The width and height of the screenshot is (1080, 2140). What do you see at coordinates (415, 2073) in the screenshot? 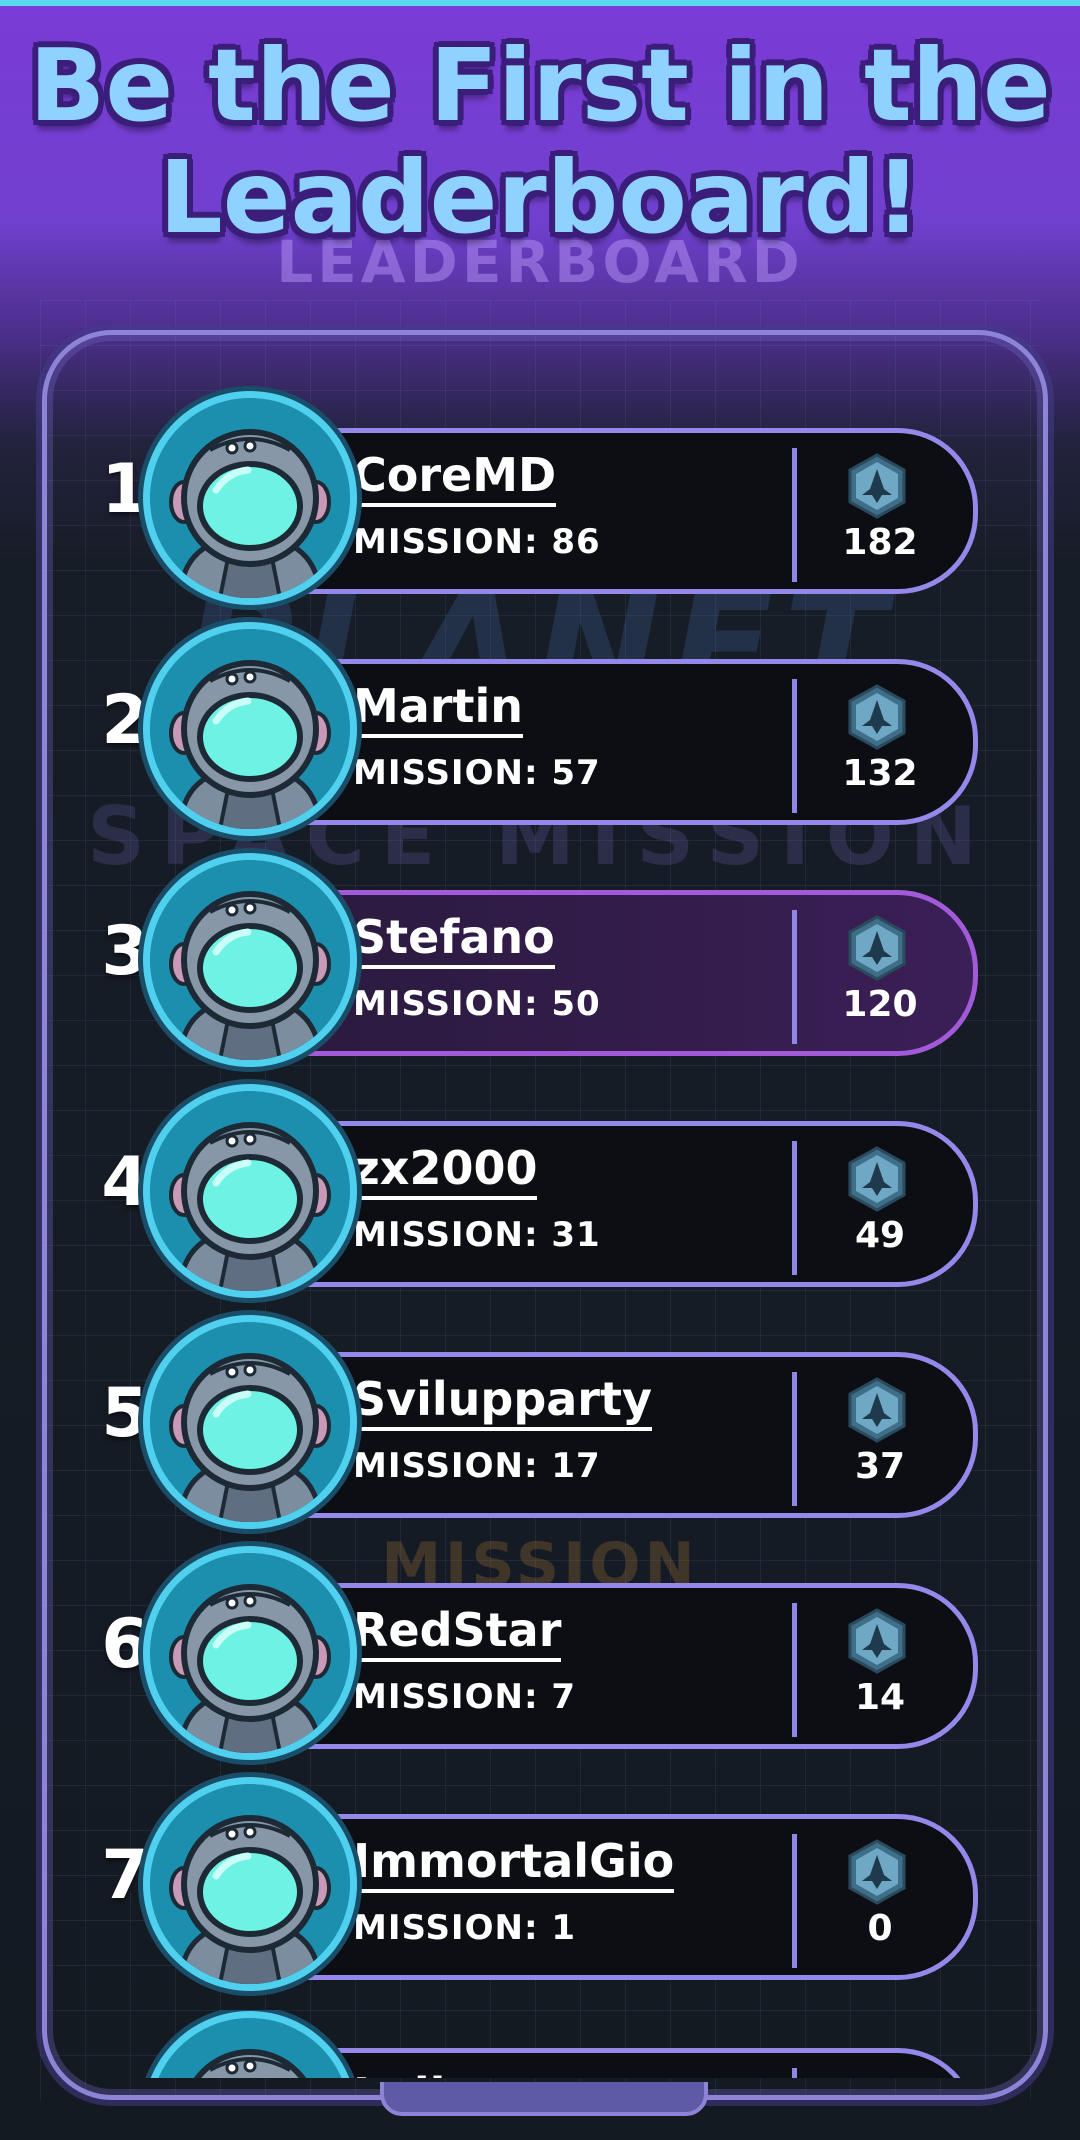
I see `player-name: Lollo` at bounding box center [415, 2073].